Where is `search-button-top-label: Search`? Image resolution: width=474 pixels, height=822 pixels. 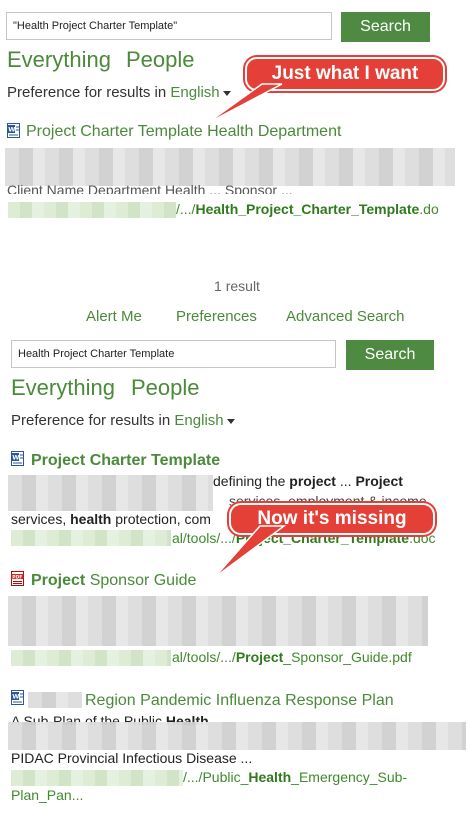 search-button-top-label: Search is located at coordinates (385, 26).